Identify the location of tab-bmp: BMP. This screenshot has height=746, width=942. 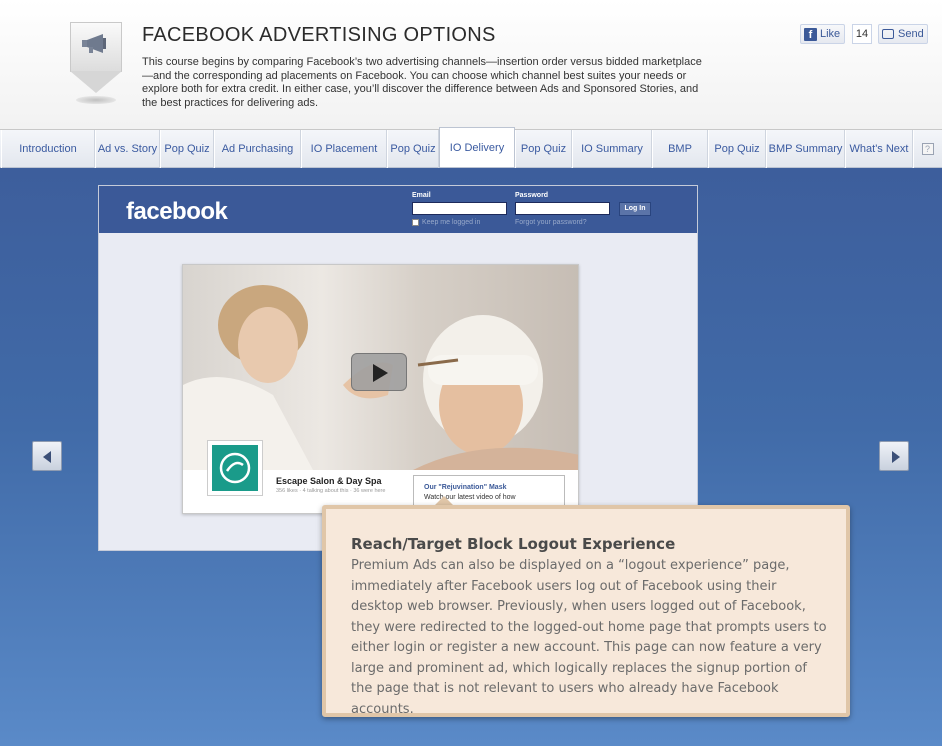
(680, 149).